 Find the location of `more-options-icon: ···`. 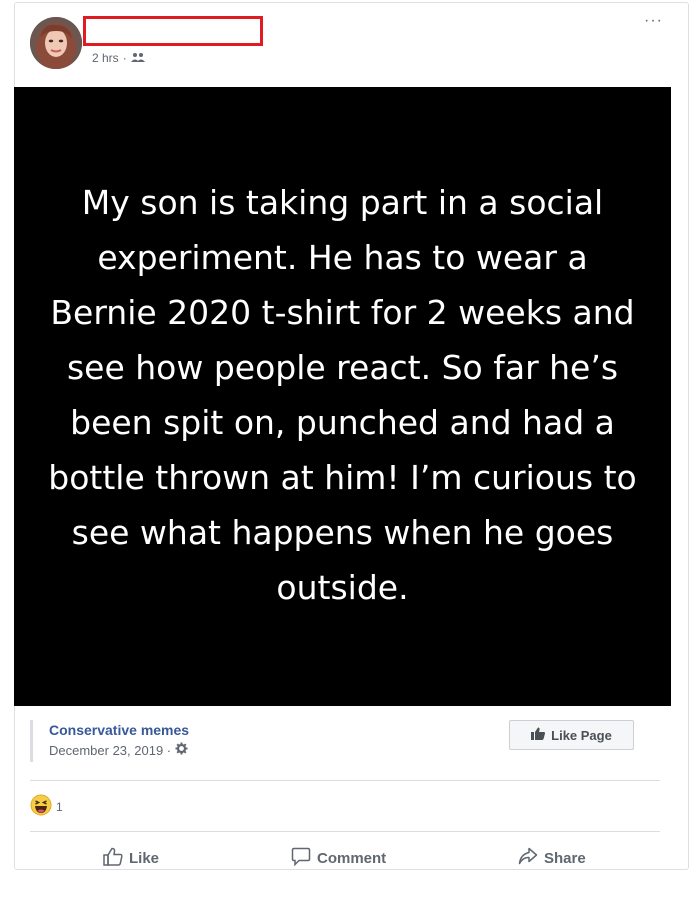

more-options-icon: ··· is located at coordinates (653, 21).